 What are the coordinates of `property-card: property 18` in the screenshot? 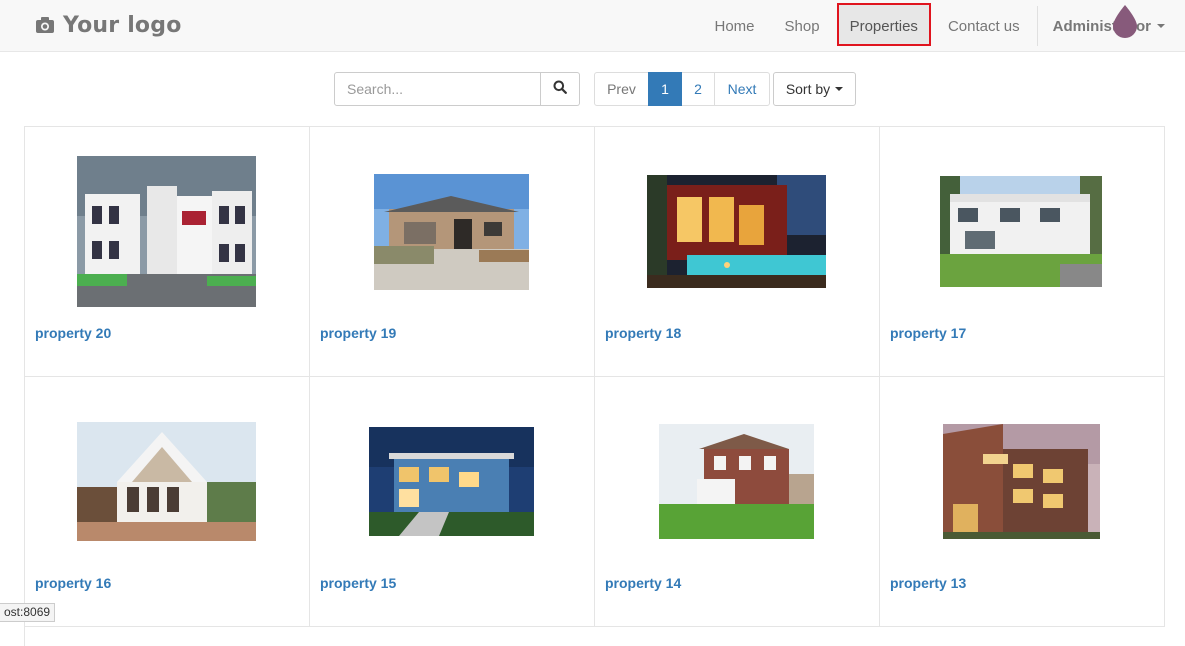 It's located at (737, 252).